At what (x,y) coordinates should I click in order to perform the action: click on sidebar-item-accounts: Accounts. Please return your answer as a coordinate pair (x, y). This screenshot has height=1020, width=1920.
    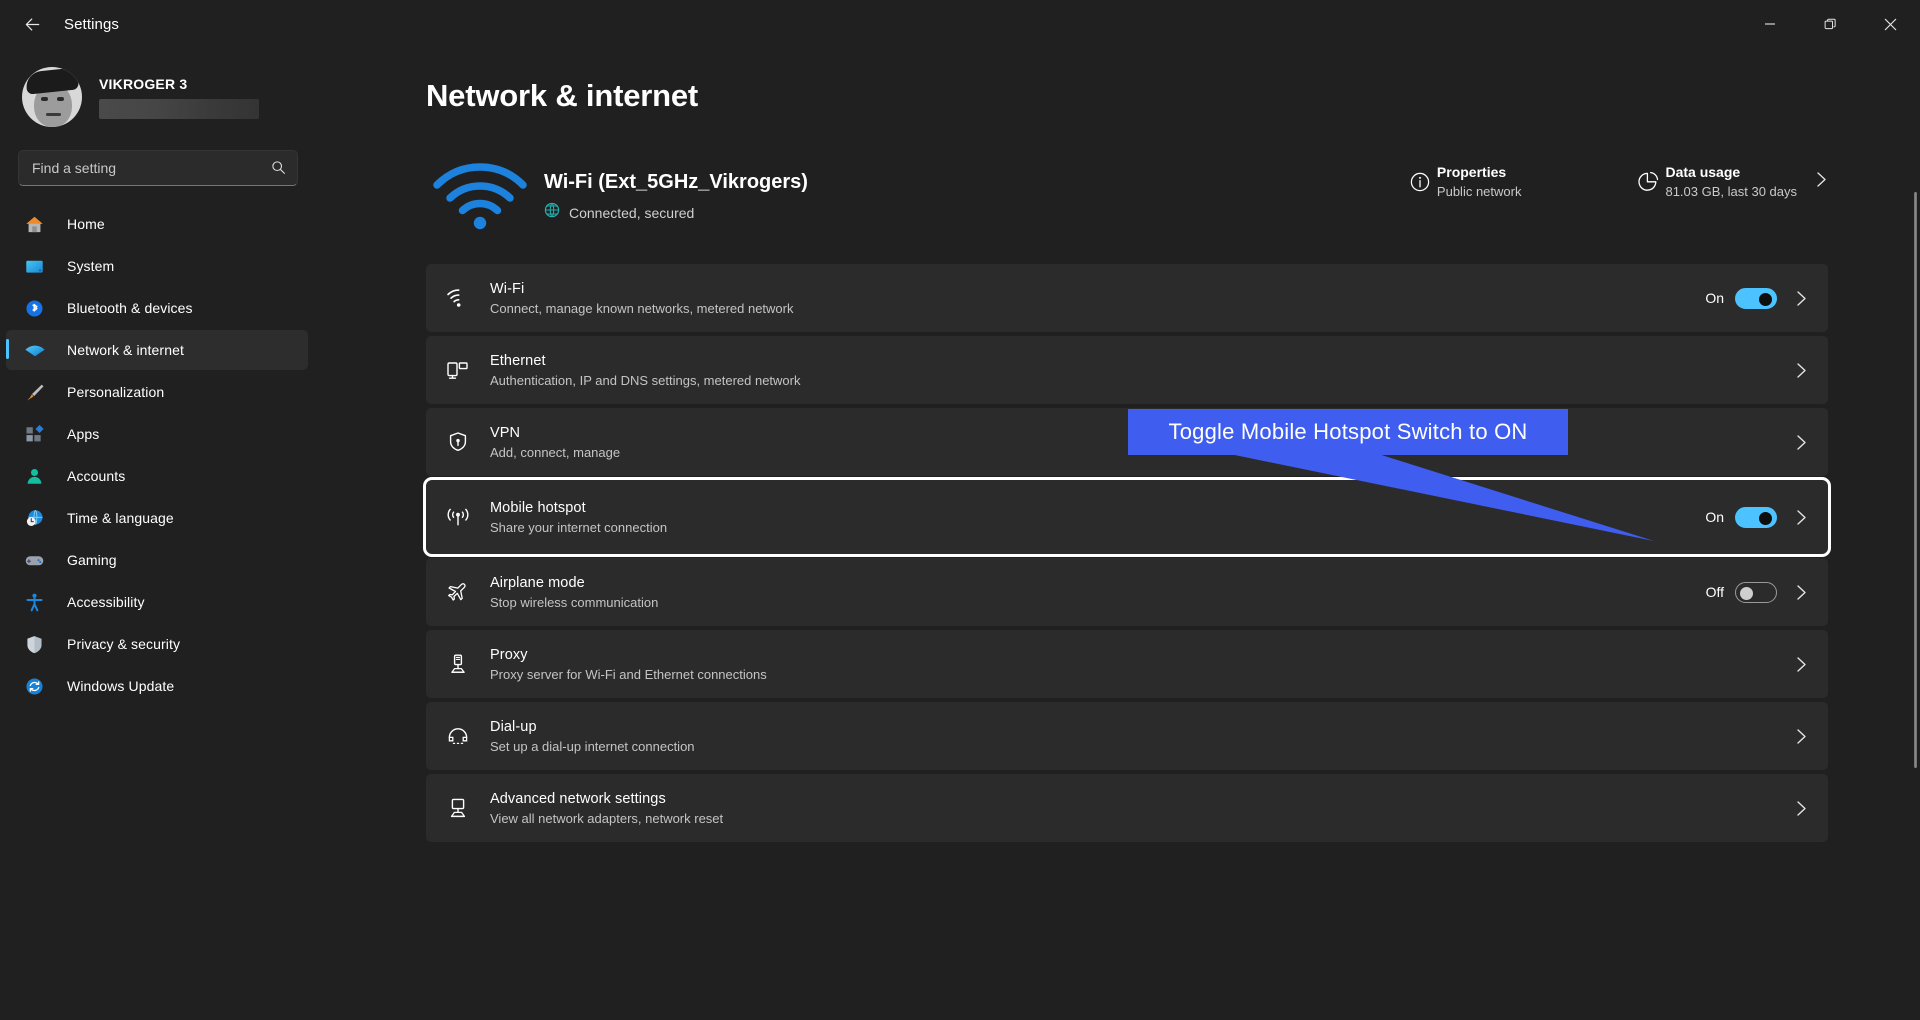
    Looking at the image, I should click on (157, 476).